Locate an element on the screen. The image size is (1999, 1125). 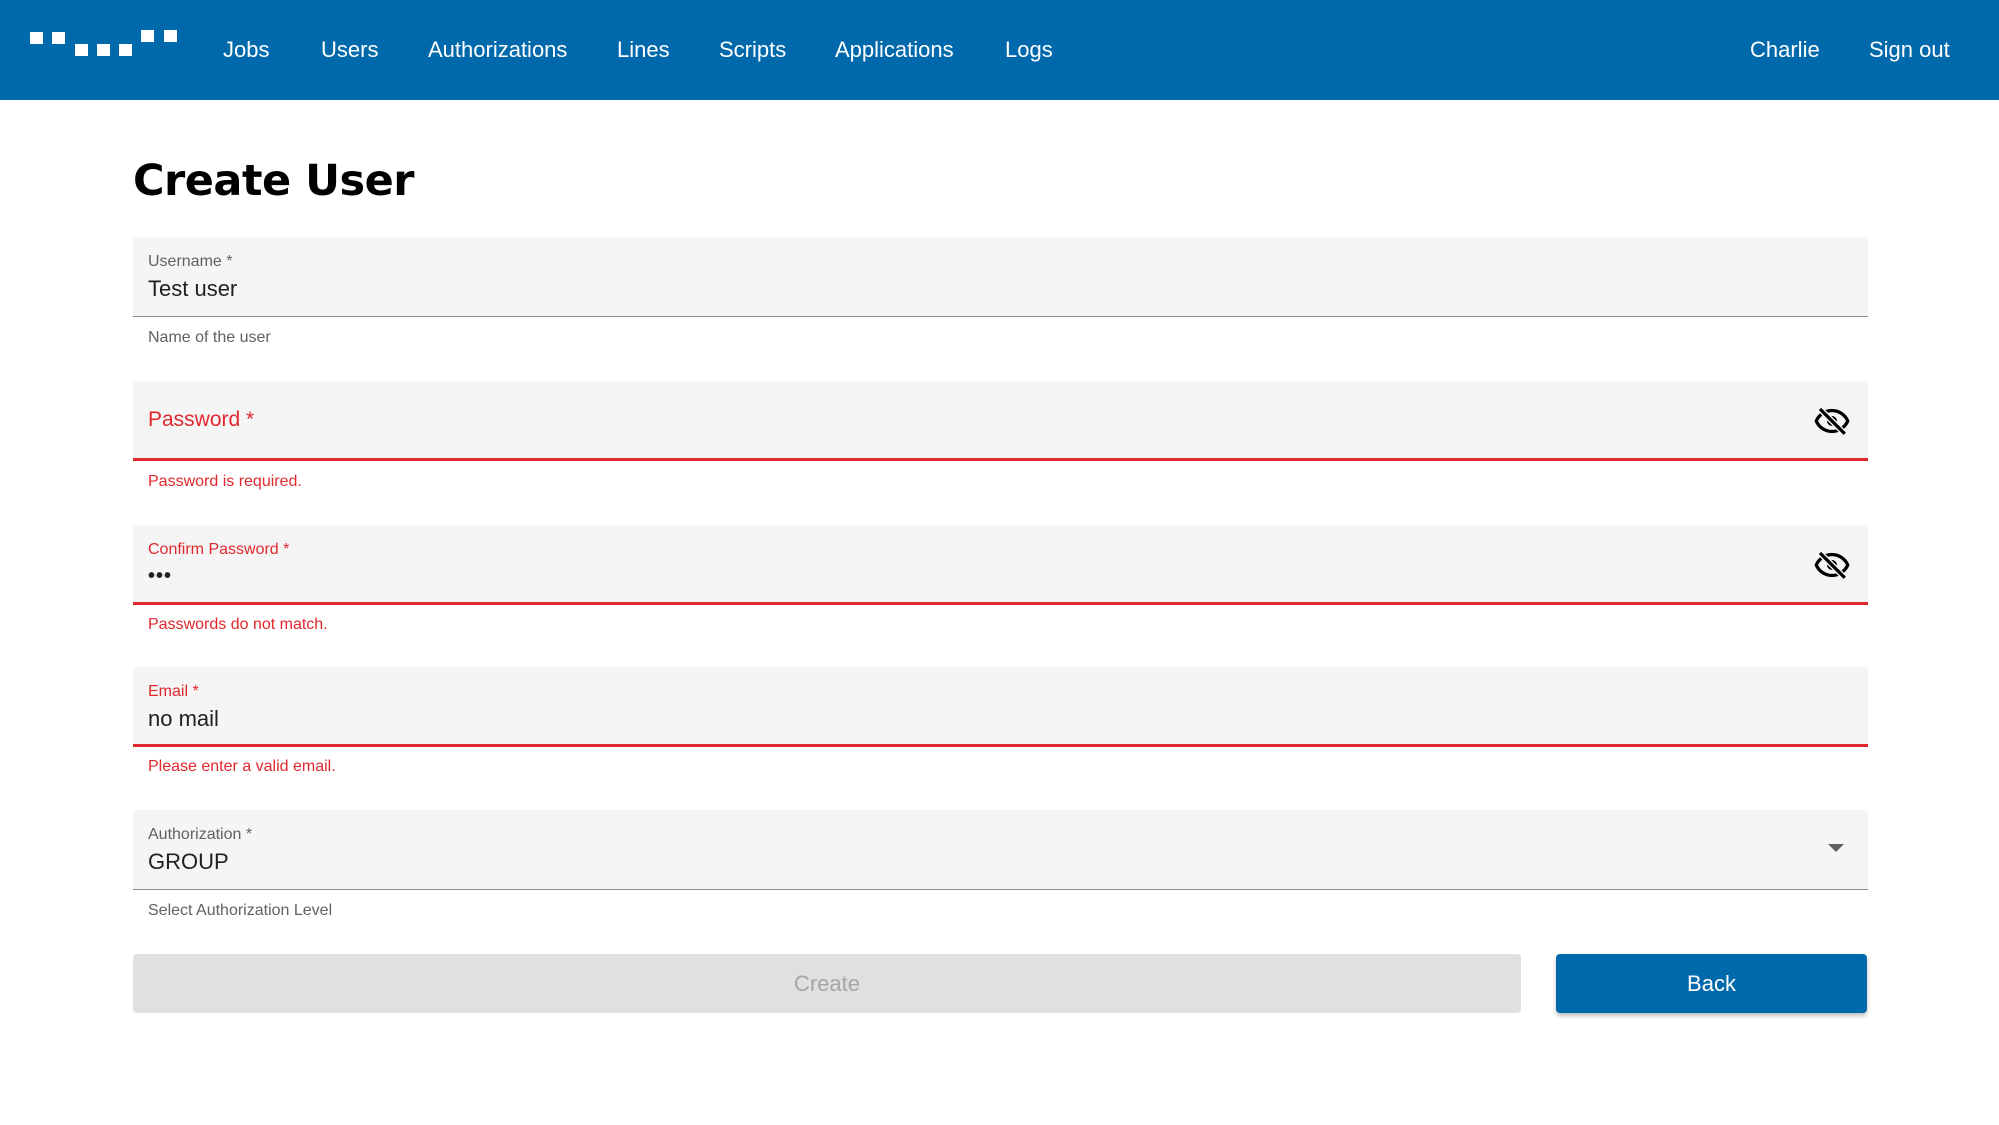
password-error: Password is required. is located at coordinates (225, 481).